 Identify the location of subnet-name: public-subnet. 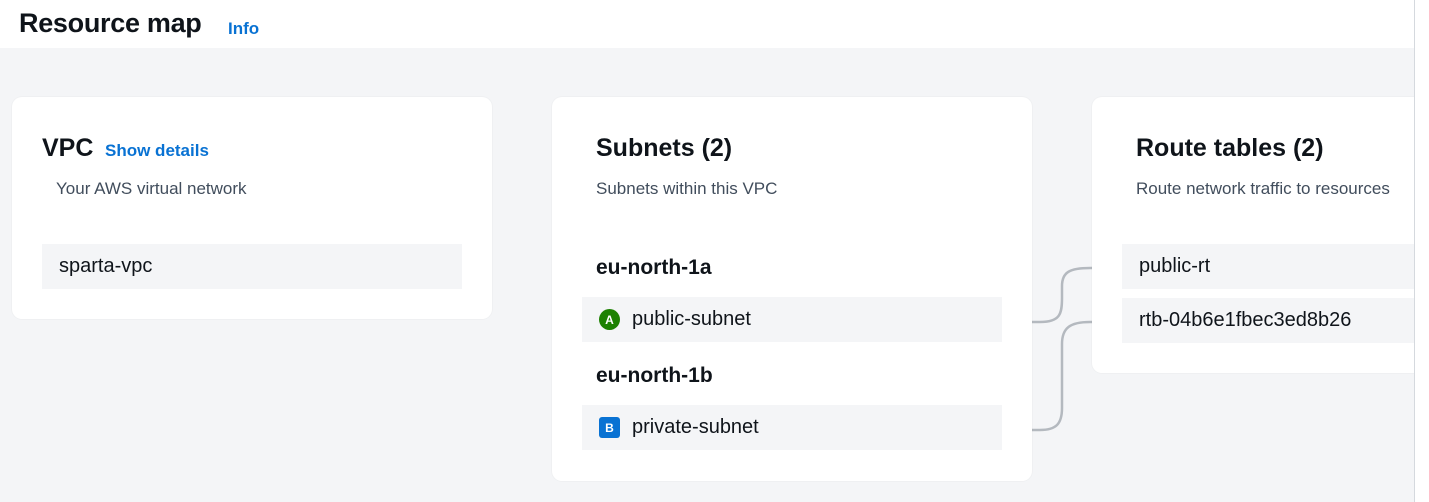
(691, 319).